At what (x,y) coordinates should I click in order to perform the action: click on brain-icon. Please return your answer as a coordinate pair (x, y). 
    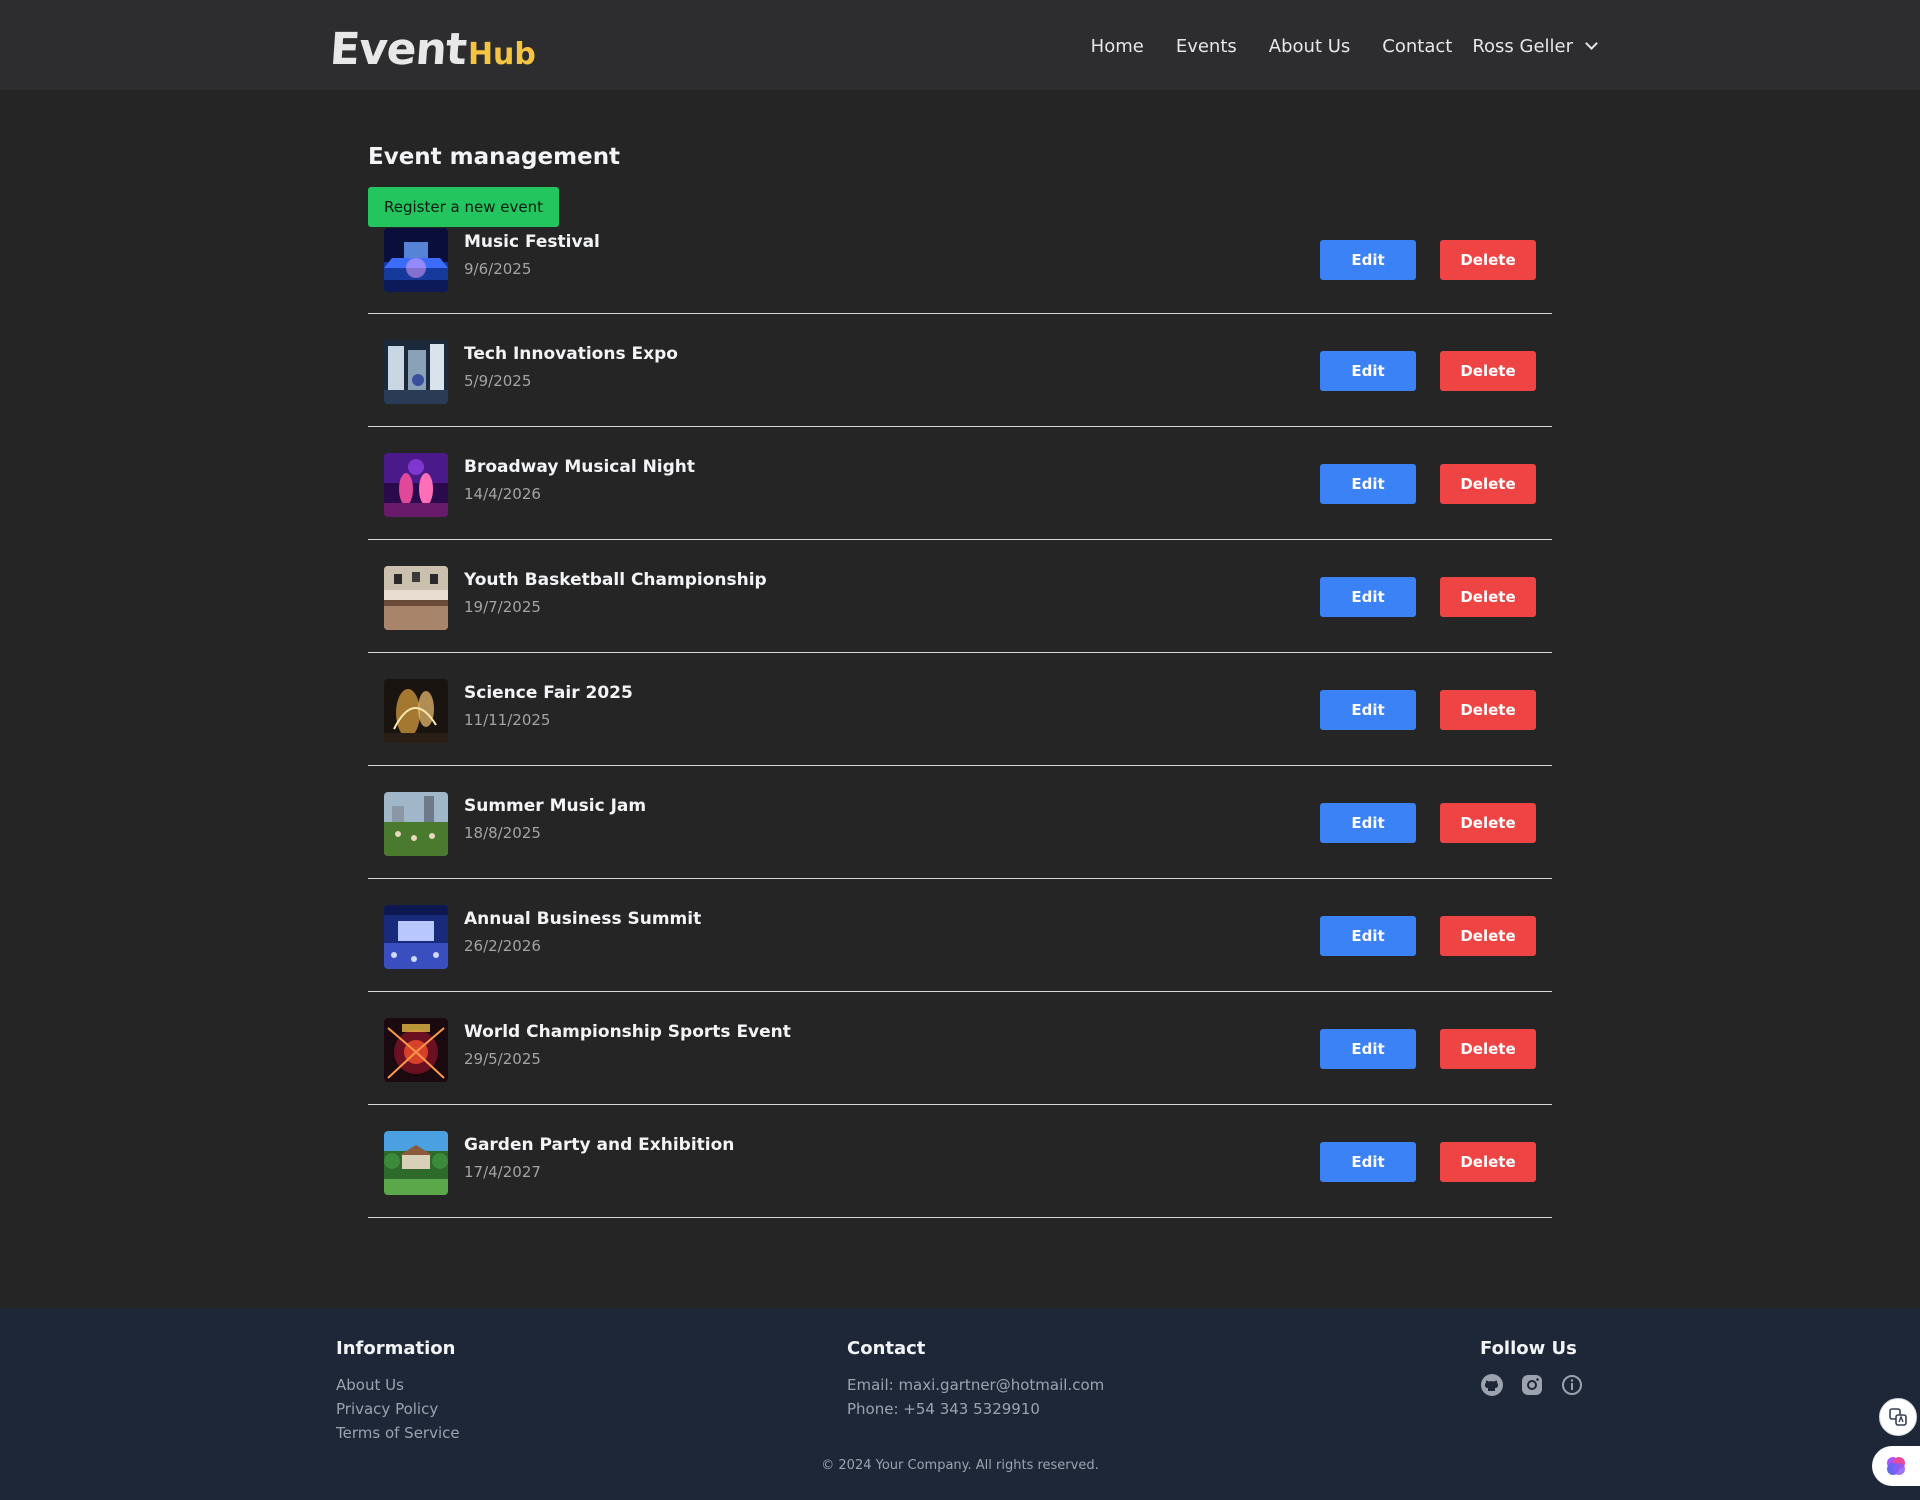
    Looking at the image, I should click on (1896, 1466).